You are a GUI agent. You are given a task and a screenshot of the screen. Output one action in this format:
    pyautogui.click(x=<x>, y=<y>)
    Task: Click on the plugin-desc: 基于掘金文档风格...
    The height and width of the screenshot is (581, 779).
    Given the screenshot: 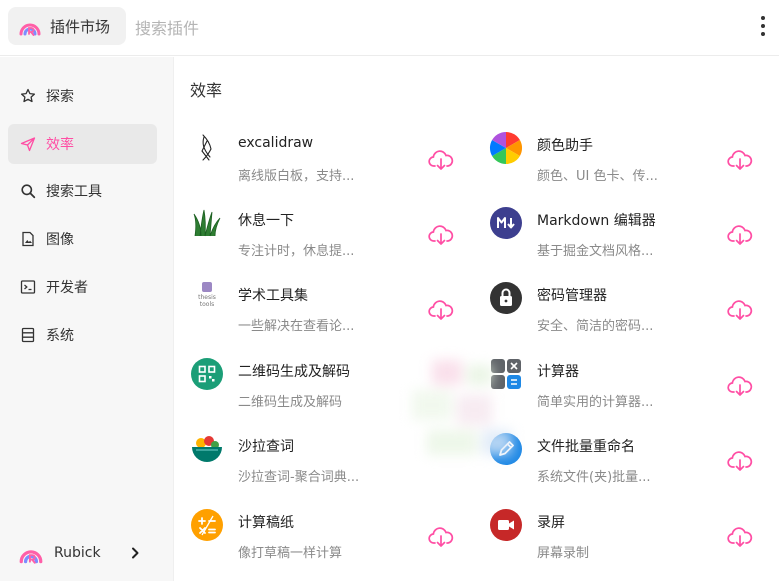 What is the action you would take?
    pyautogui.click(x=595, y=251)
    